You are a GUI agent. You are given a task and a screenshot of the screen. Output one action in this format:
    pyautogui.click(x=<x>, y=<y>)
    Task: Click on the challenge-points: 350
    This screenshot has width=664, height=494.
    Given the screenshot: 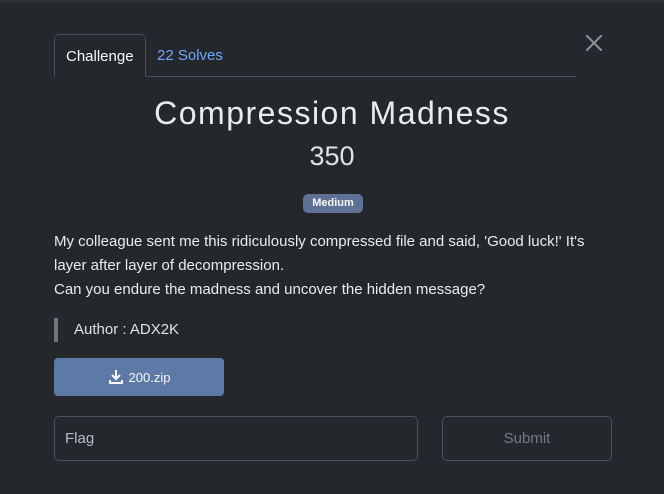 What is the action you would take?
    pyautogui.click(x=332, y=156)
    